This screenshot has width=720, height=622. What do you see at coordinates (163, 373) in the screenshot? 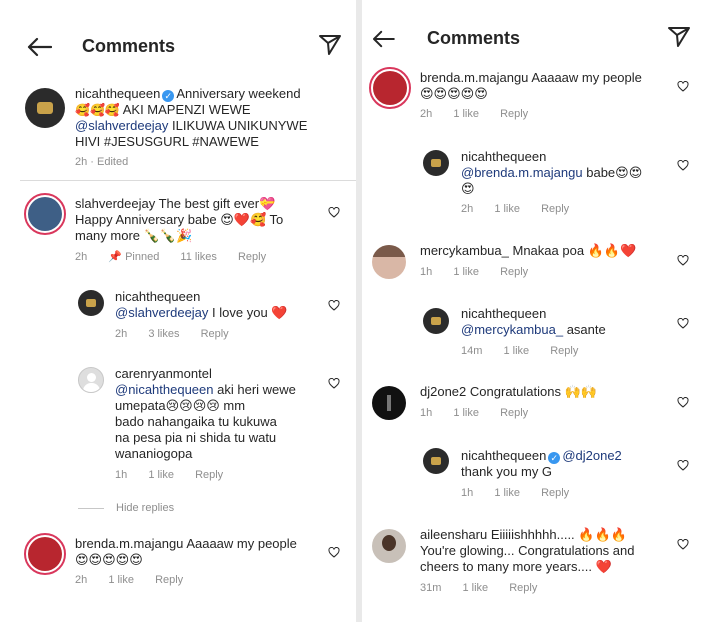
I see `comment-username: carenryanmontel` at bounding box center [163, 373].